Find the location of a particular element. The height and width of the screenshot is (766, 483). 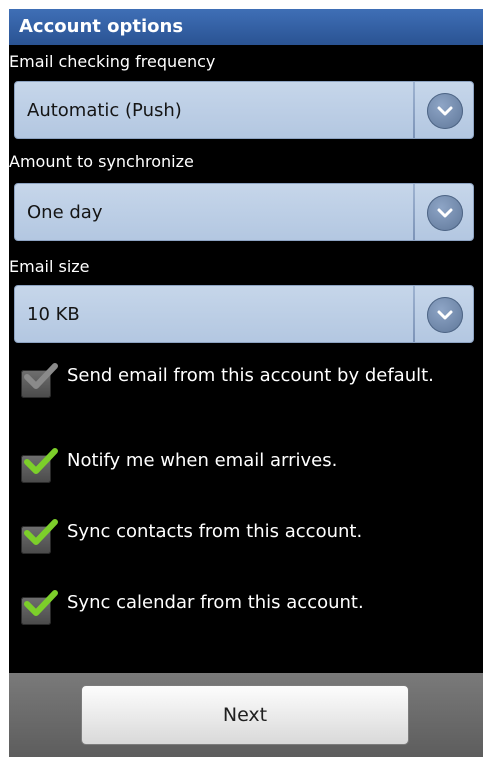

sync-amount-label: Amount to synchronize is located at coordinates (101, 161).